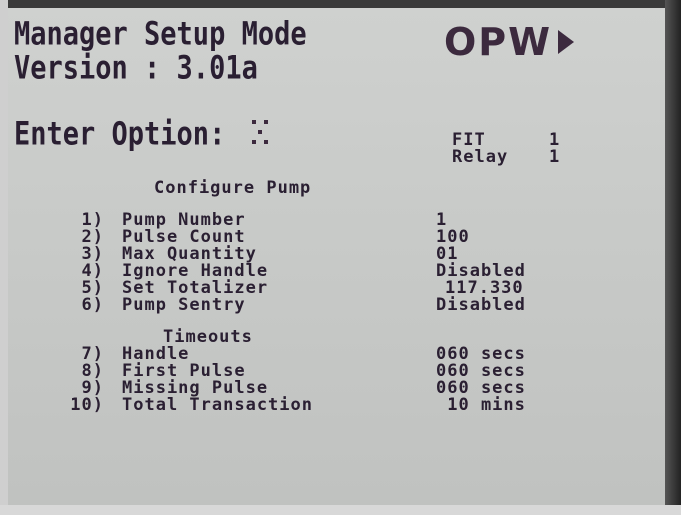 The image size is (681, 515). Describe the element at coordinates (480, 157) in the screenshot. I see `relay-label: Relay` at that location.